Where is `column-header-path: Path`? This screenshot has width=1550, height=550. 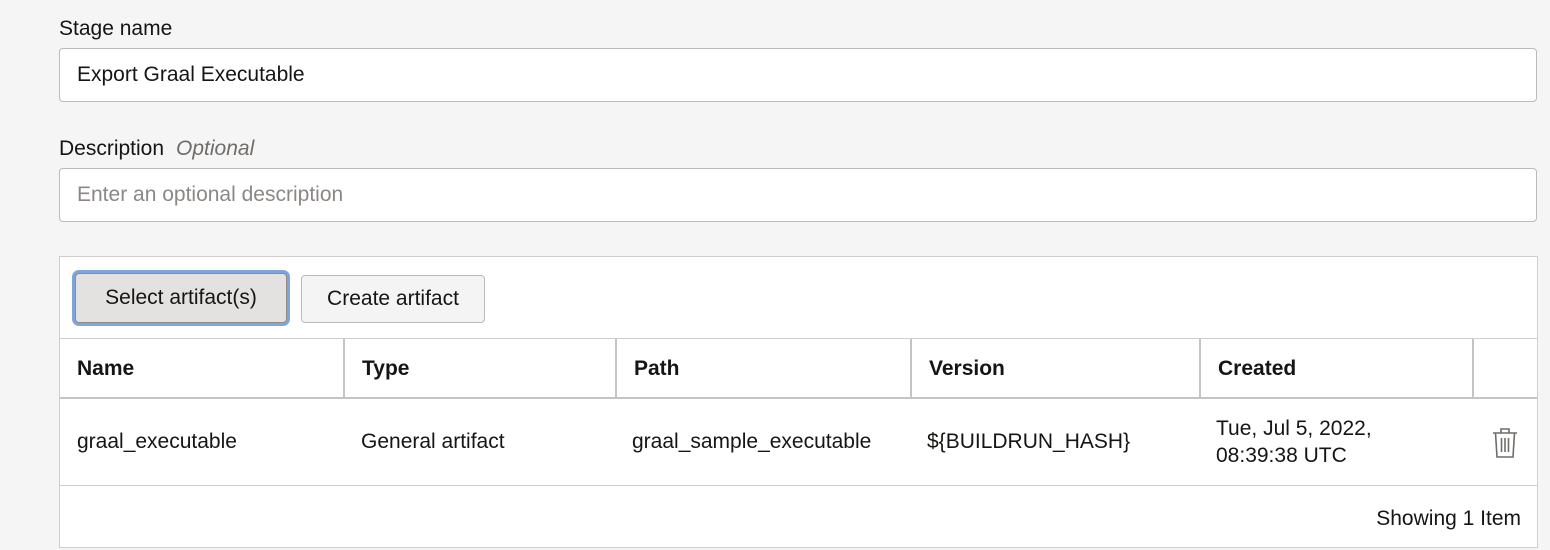 column-header-path: Path is located at coordinates (762, 368).